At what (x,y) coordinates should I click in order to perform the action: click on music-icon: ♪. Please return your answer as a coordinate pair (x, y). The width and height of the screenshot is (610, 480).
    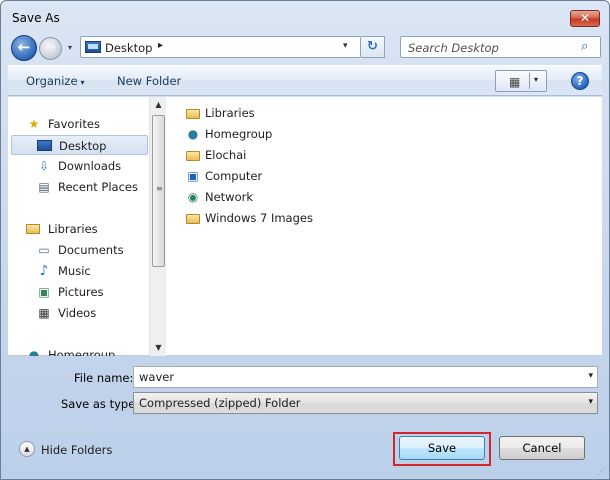
    Looking at the image, I should click on (44, 271).